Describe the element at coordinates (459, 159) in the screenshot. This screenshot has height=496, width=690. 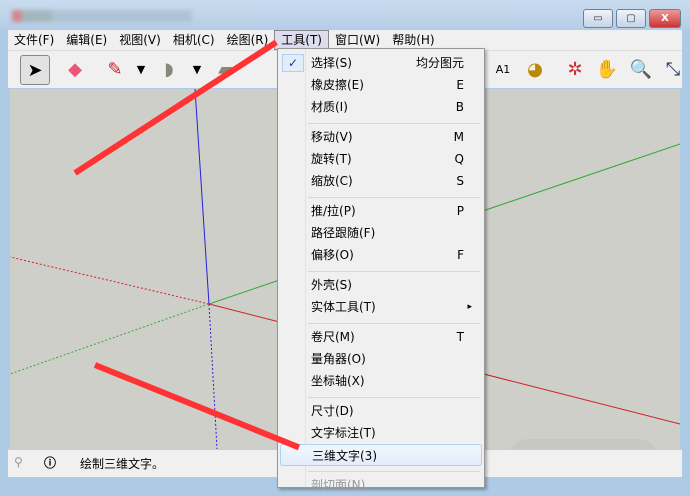
I see `shortcut: Q` at that location.